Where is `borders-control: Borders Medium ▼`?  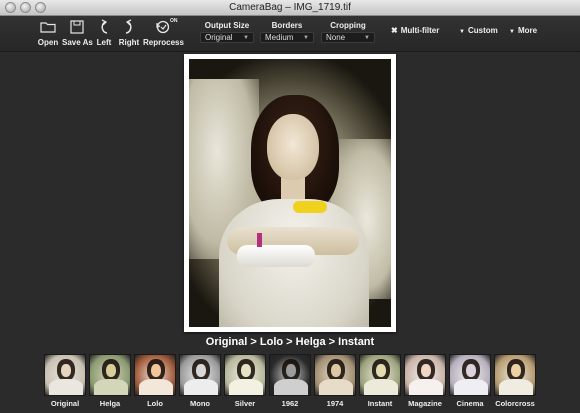
borders-control: Borders Medium ▼ is located at coordinates (287, 32).